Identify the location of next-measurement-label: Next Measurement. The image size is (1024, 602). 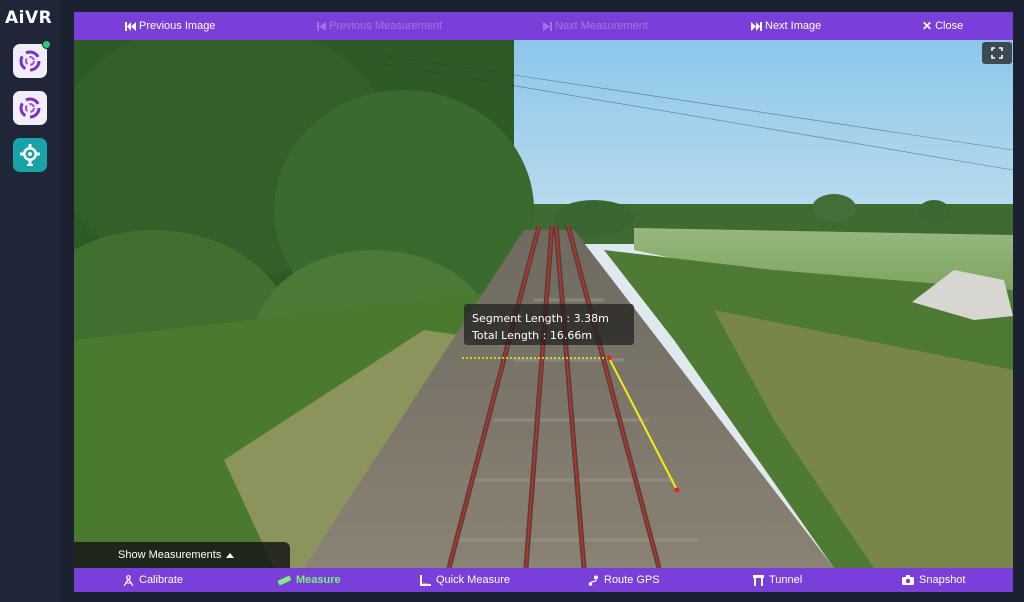
(601, 26).